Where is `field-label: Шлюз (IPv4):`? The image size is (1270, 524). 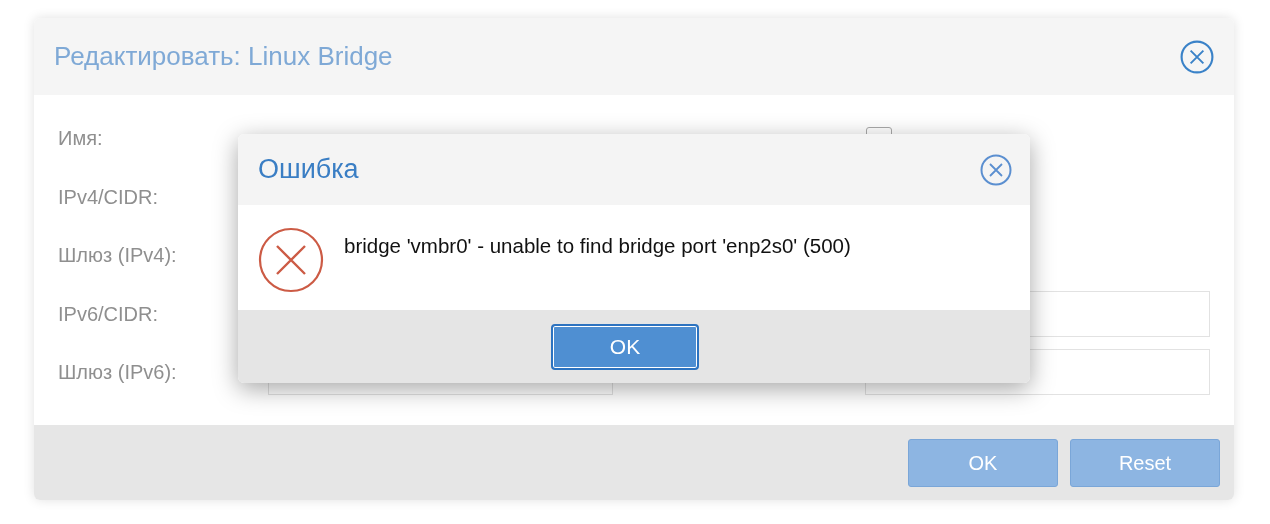 field-label: Шлюз (IPv4): is located at coordinates (118, 256).